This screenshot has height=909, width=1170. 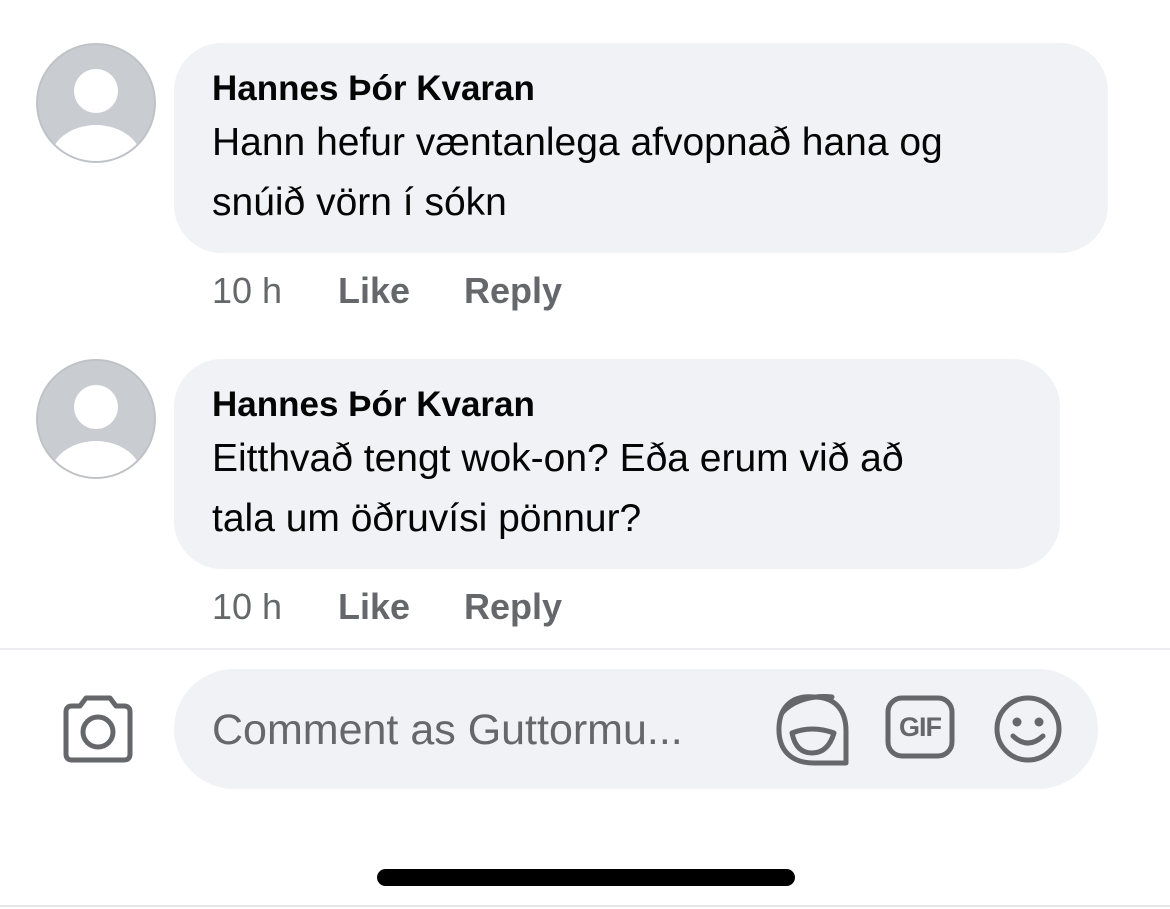 What do you see at coordinates (586, 877) in the screenshot?
I see `home-indicator` at bounding box center [586, 877].